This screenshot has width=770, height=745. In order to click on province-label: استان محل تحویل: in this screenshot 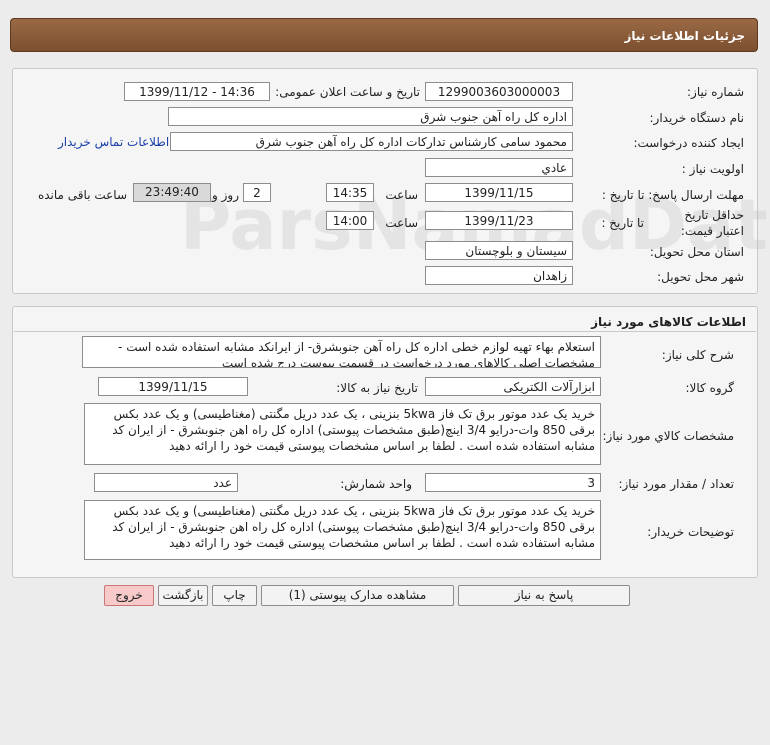, I will do `click(696, 252)`.